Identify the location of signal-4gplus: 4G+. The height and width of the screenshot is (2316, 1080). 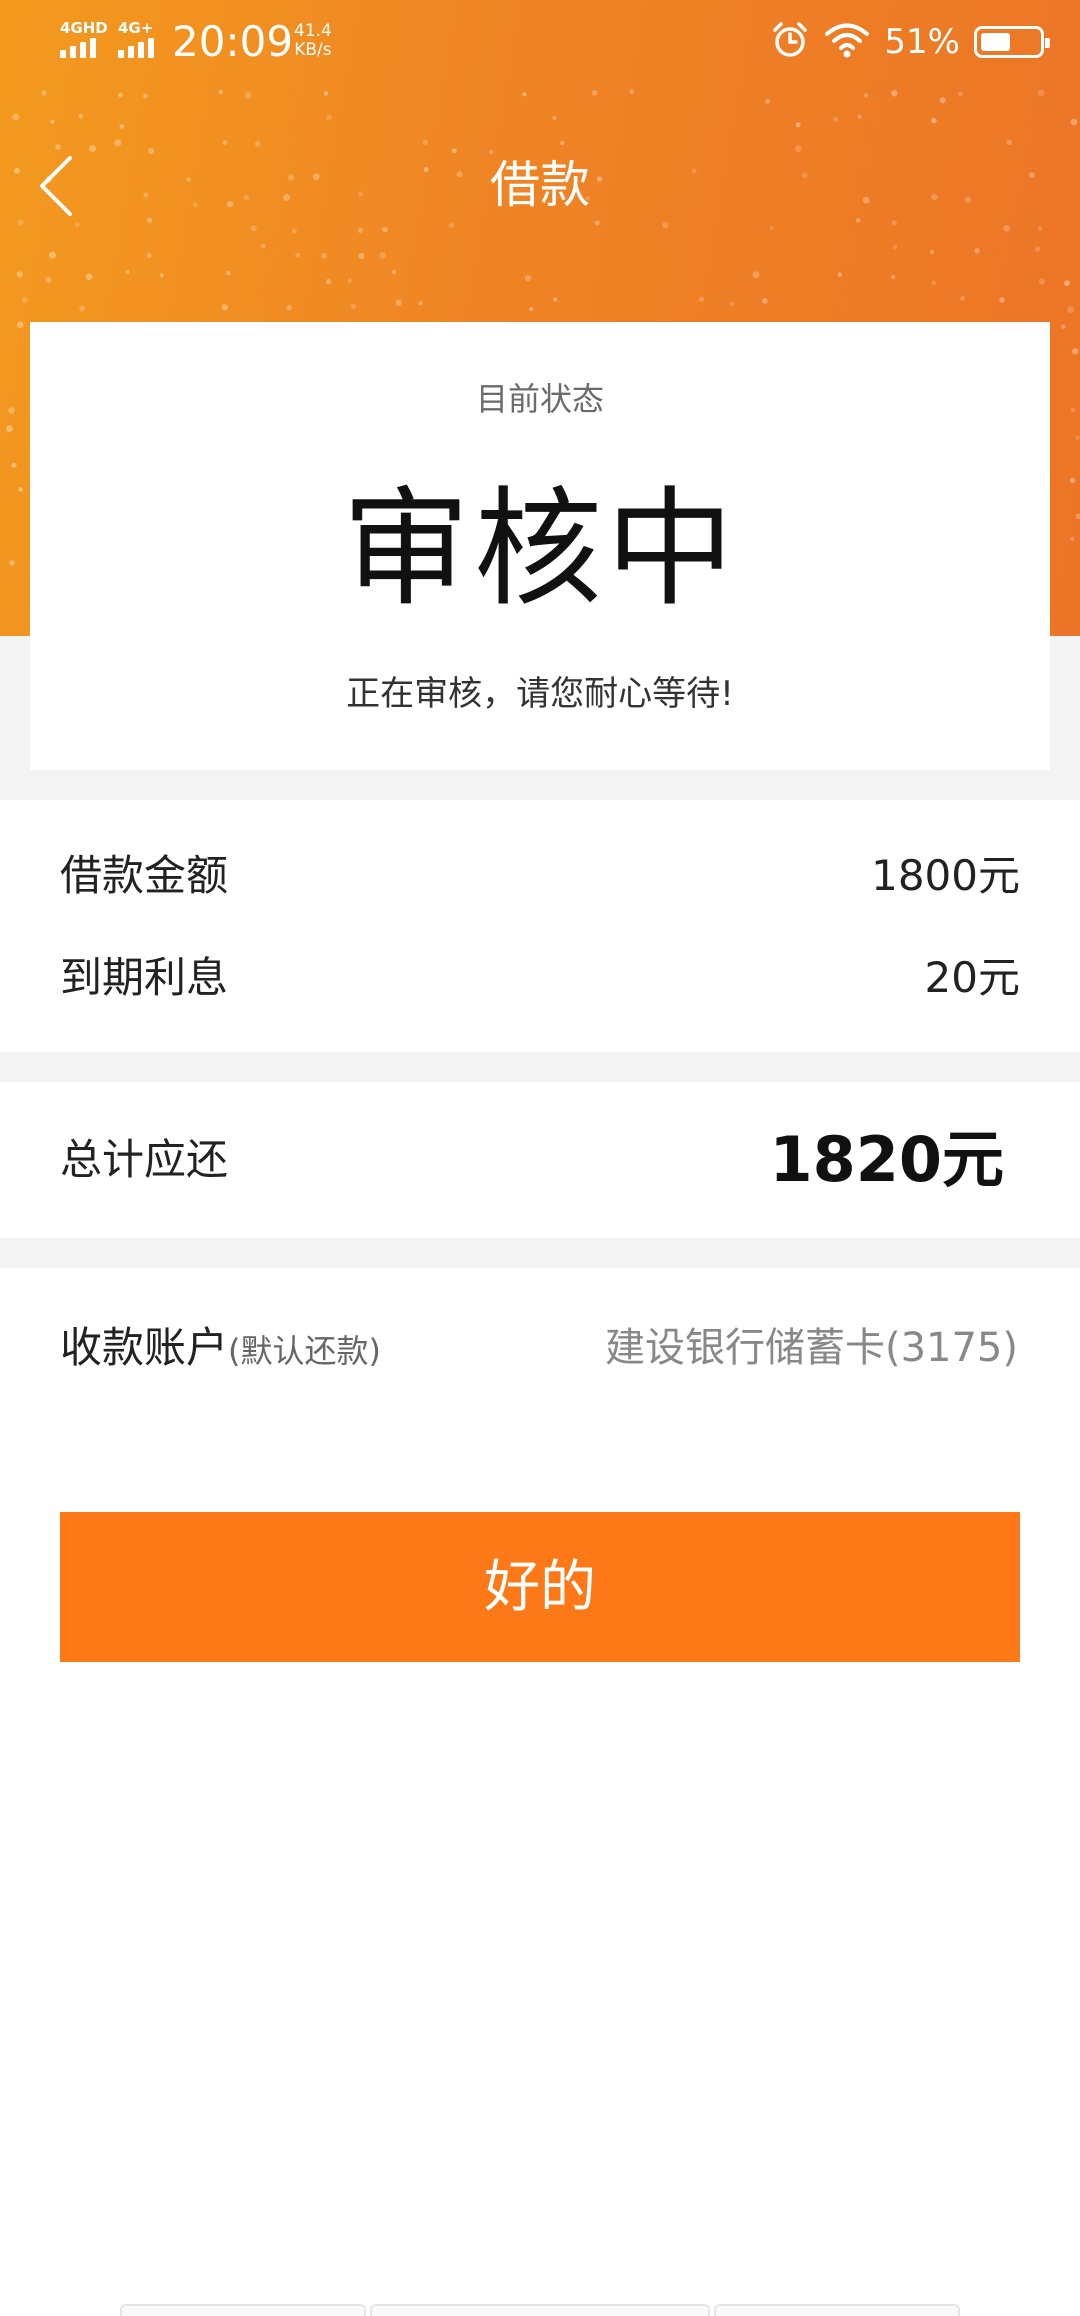
(136, 39).